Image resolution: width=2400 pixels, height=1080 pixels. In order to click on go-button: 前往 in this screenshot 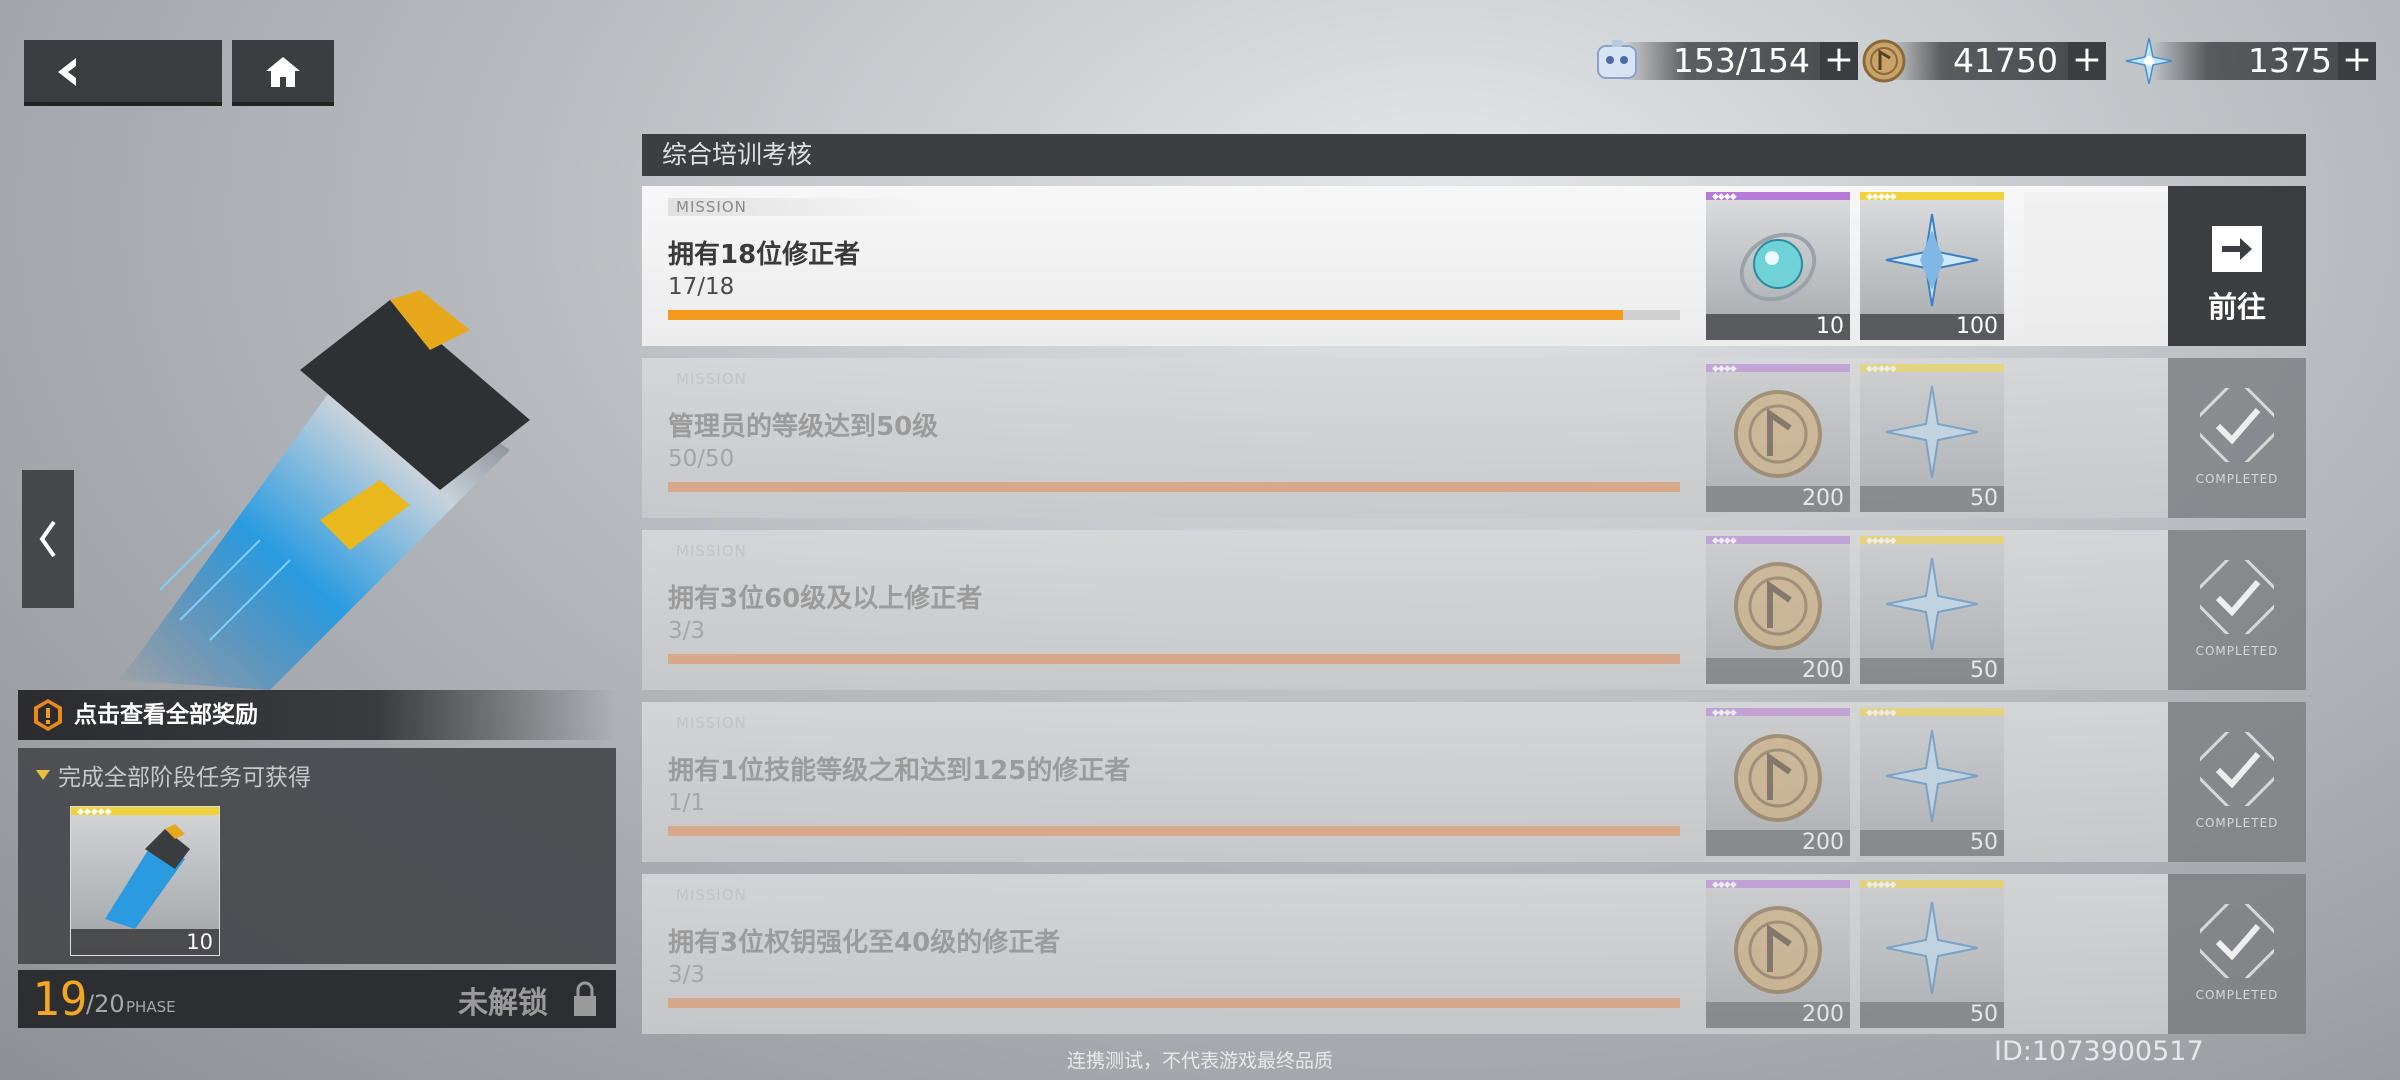, I will do `click(2237, 266)`.